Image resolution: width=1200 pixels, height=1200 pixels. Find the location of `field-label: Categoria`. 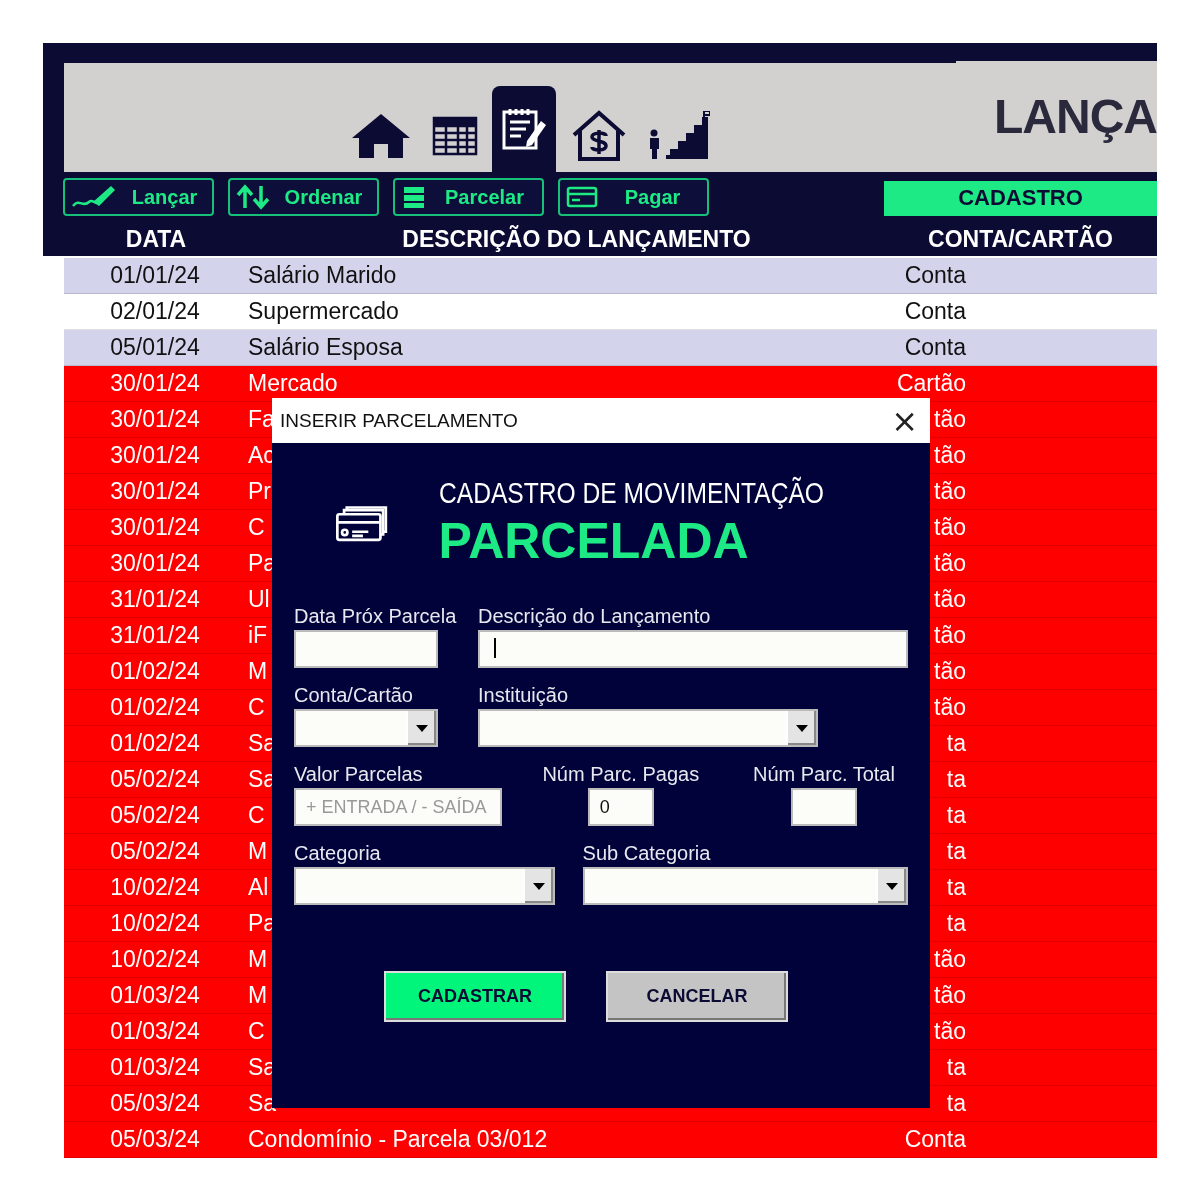

field-label: Categoria is located at coordinates (337, 853).